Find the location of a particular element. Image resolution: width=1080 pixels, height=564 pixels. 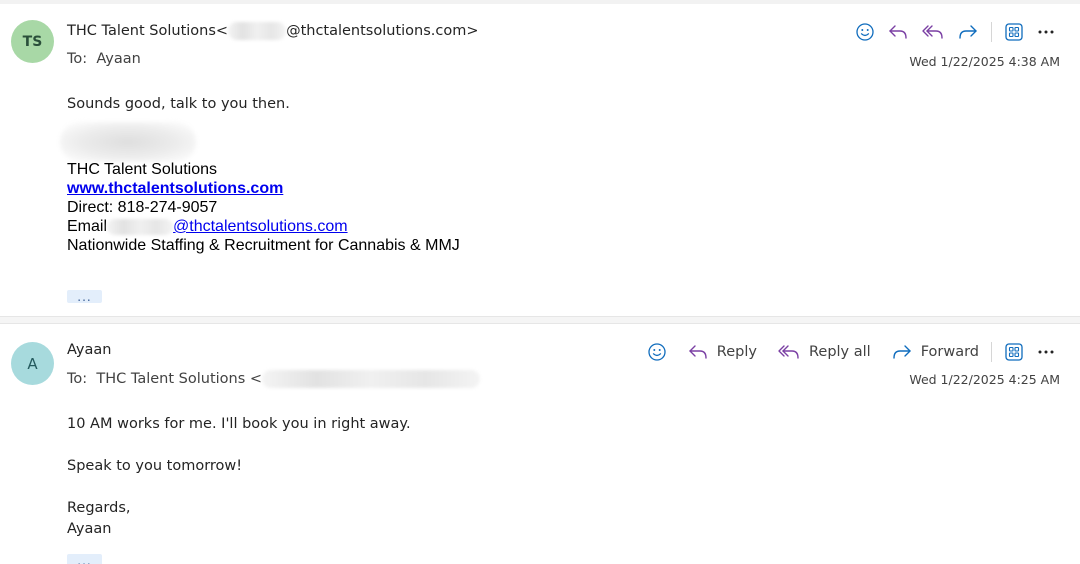

signature-website-link: www.thctalentsolutions.com is located at coordinates (175, 188).